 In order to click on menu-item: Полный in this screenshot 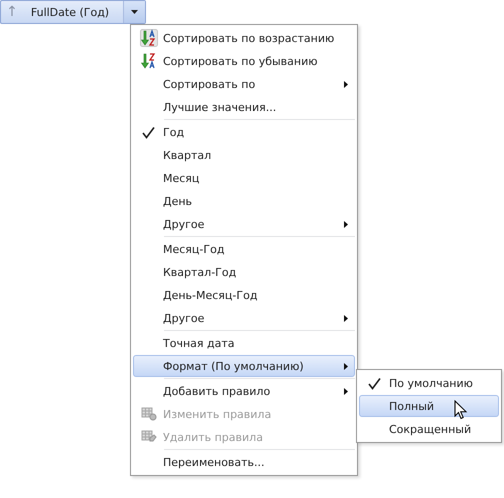, I will do `click(429, 406)`.